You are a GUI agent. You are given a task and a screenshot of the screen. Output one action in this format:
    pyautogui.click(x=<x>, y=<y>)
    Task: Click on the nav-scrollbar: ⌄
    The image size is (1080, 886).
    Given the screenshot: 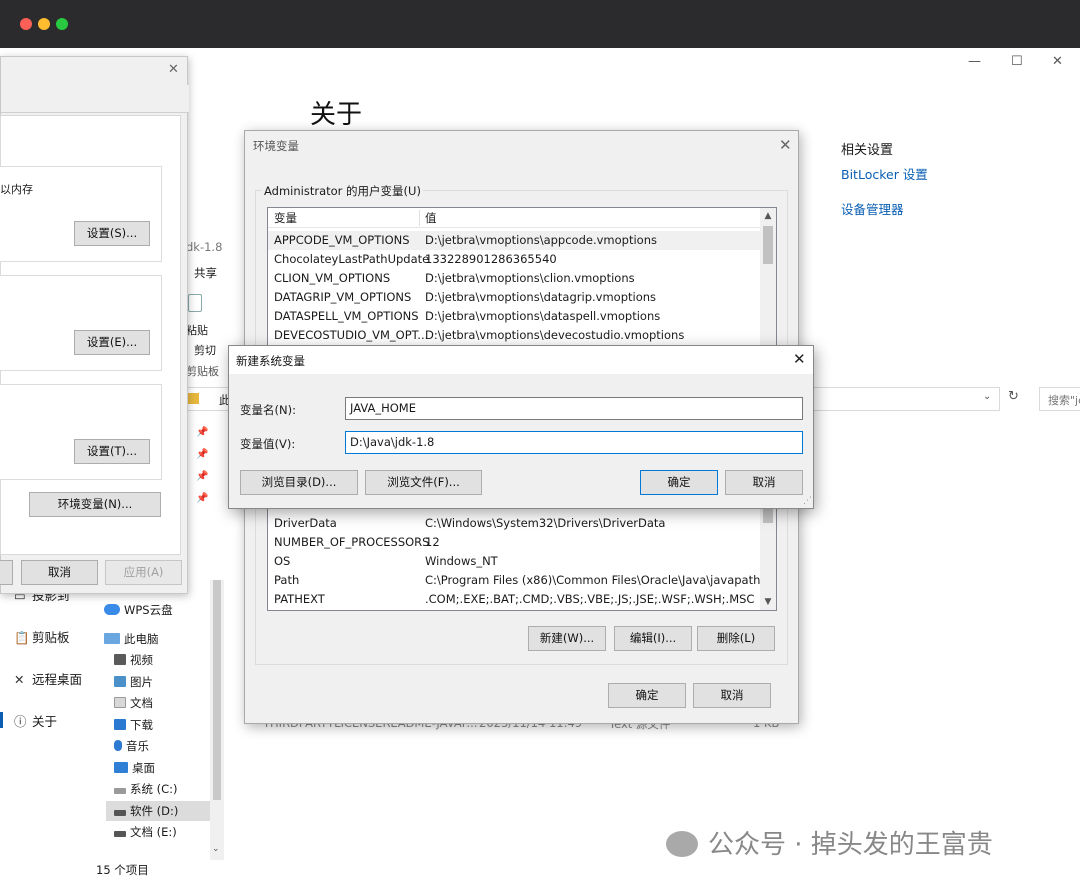 What is the action you would take?
    pyautogui.click(x=217, y=720)
    